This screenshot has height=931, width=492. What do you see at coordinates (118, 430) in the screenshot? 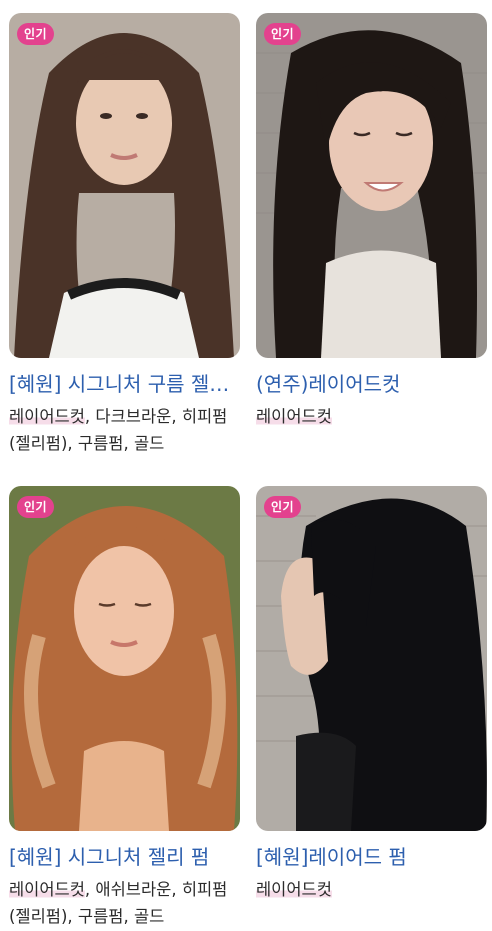
I see `style-tags: 레이어드컷, 다크브라운, 히피펌(젤리펌), 구름펌, 골드` at bounding box center [118, 430].